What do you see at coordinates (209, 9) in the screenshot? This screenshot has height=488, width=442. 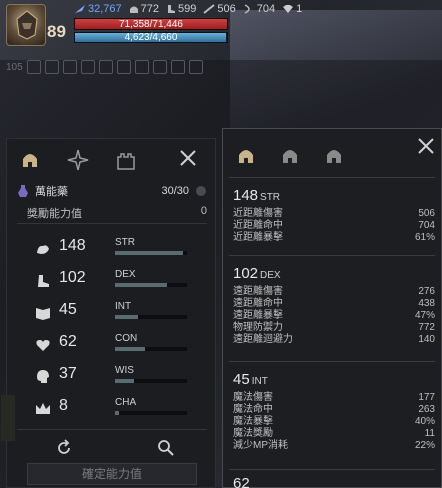 I see `weapon-icon` at bounding box center [209, 9].